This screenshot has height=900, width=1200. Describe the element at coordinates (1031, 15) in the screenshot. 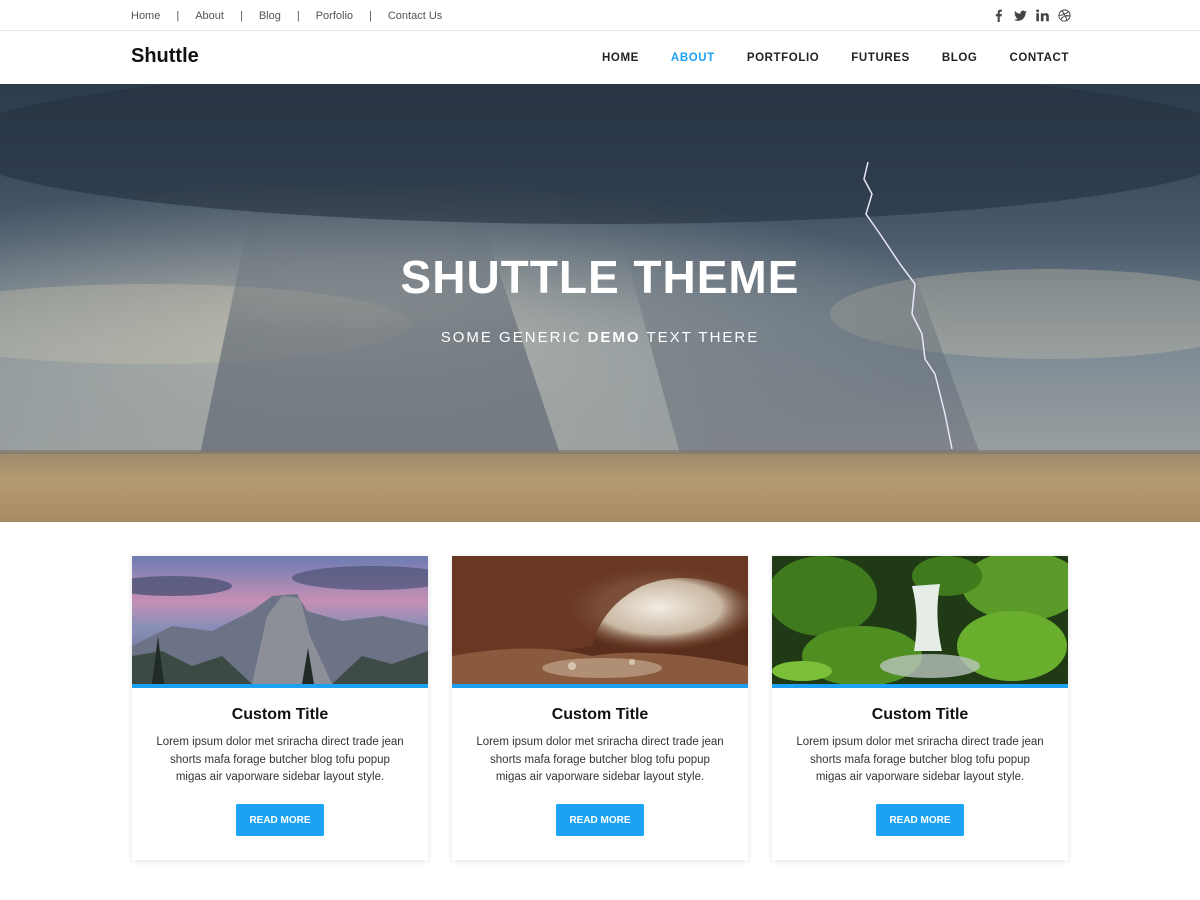

I see `social-links` at that location.